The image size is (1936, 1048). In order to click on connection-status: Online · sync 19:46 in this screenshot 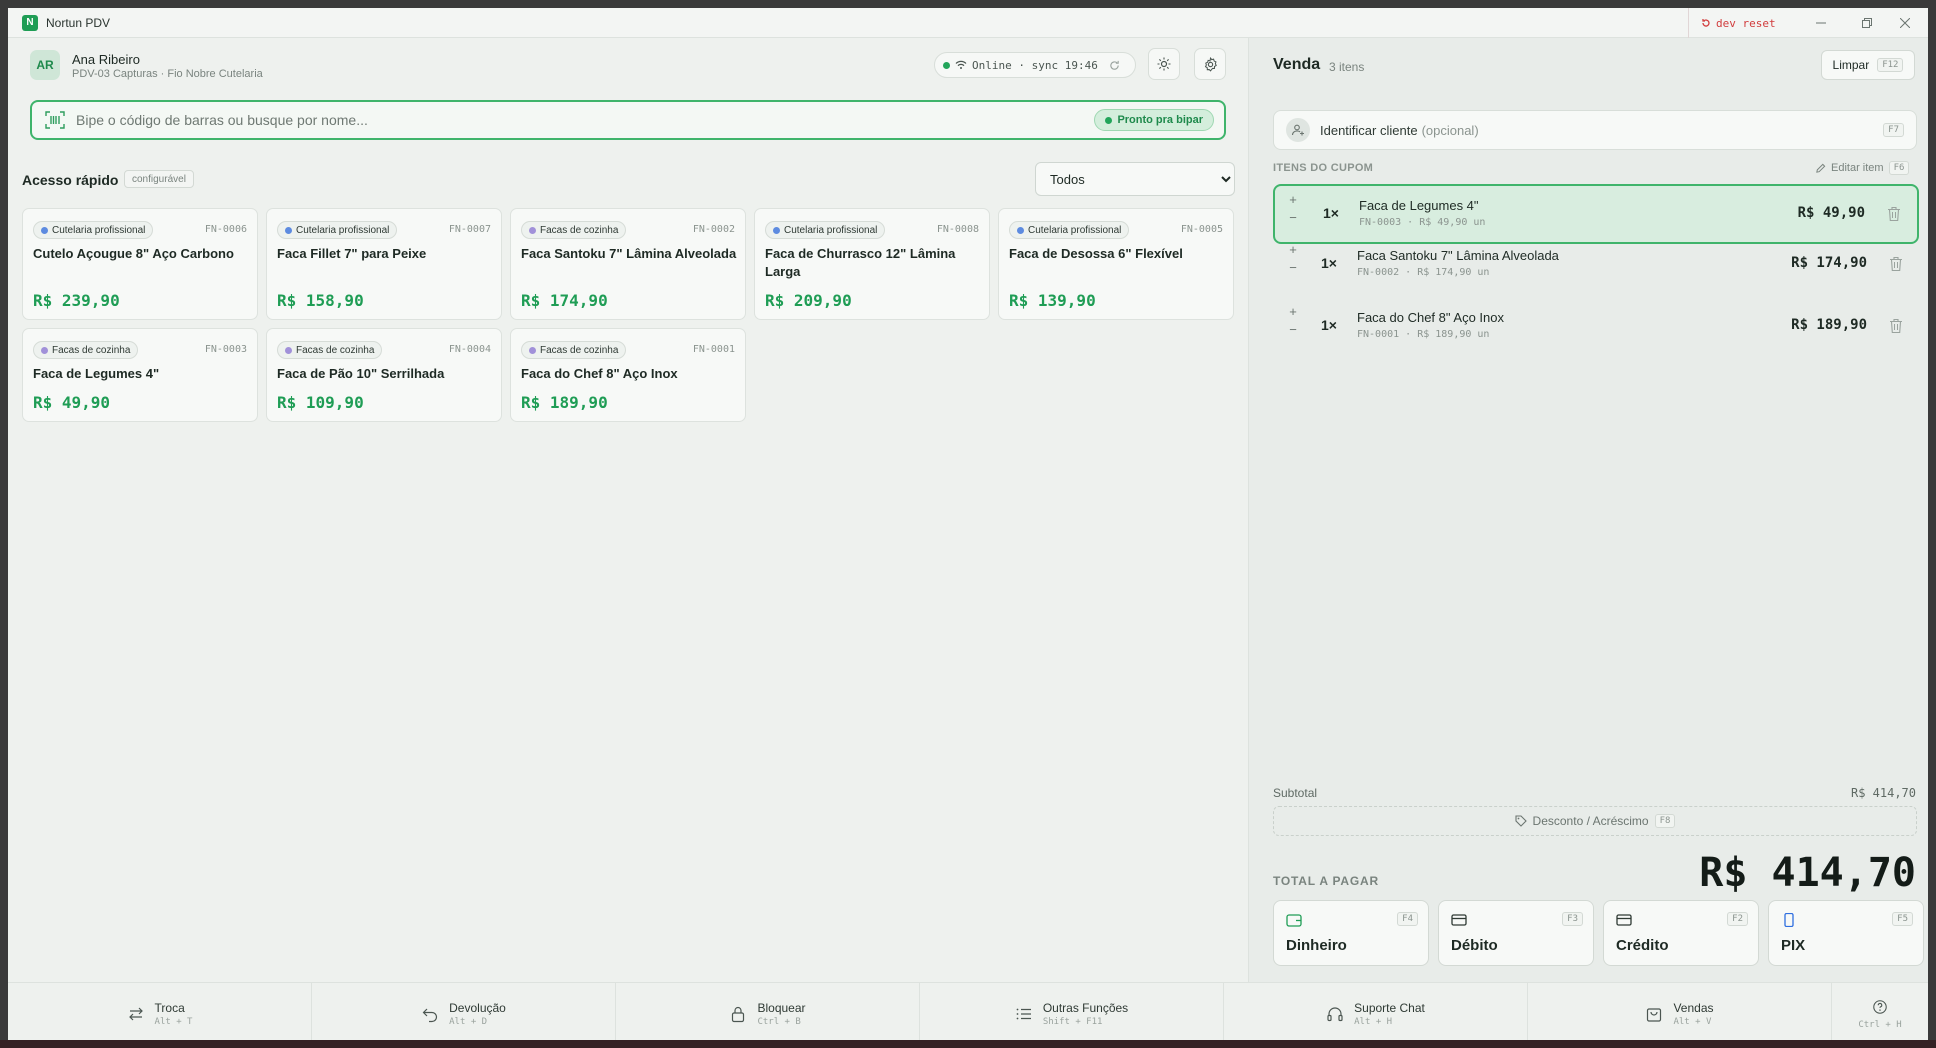, I will do `click(1035, 65)`.